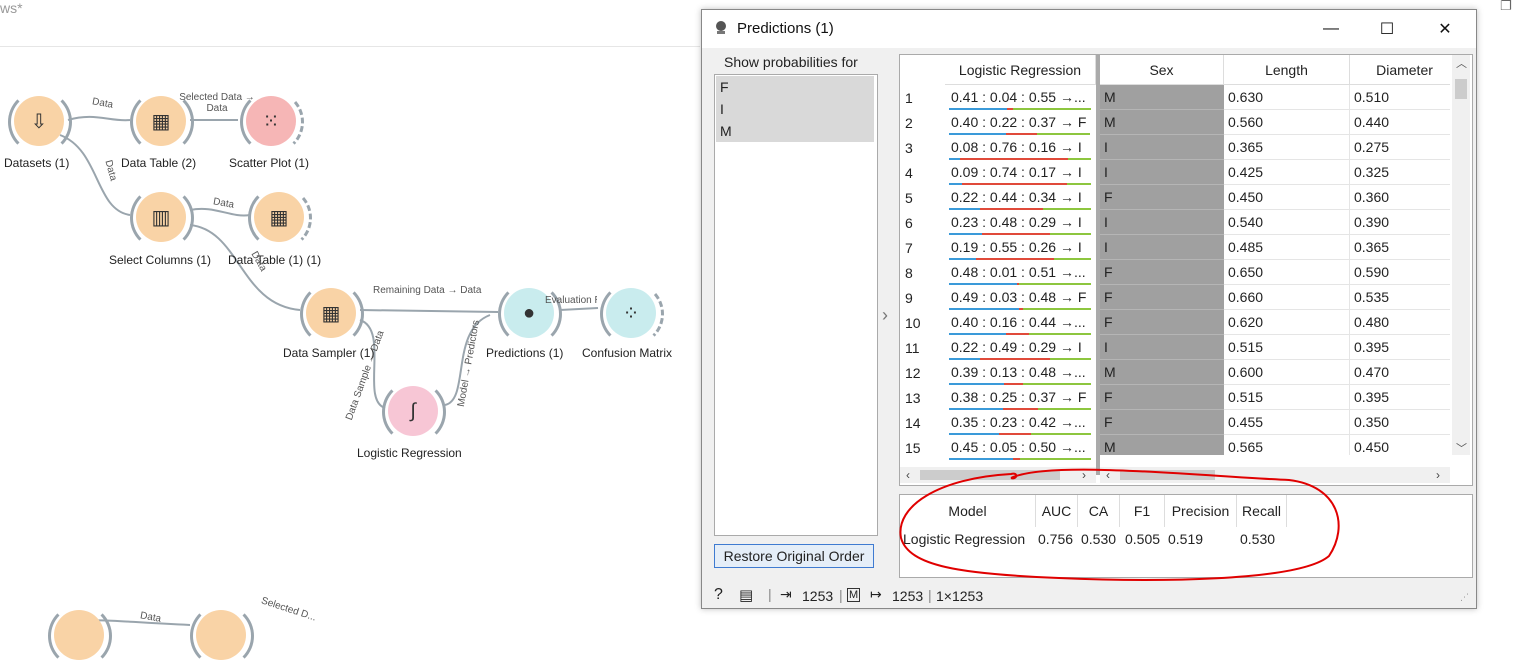 Image resolution: width=1521 pixels, height=668 pixels. What do you see at coordinates (1400, 70) in the screenshot?
I see `column-header-diameter: Diameter` at bounding box center [1400, 70].